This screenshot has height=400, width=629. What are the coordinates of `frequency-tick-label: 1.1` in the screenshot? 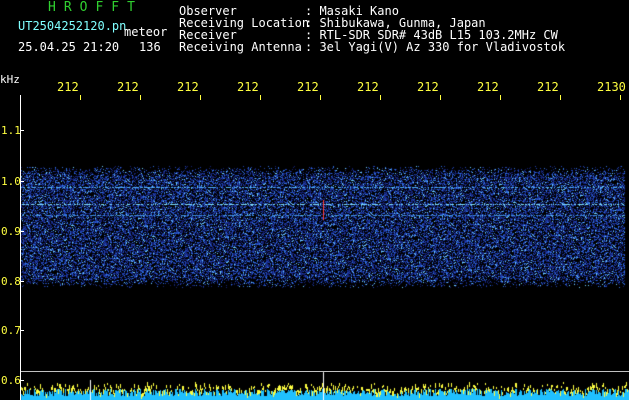 It's located at (11, 130).